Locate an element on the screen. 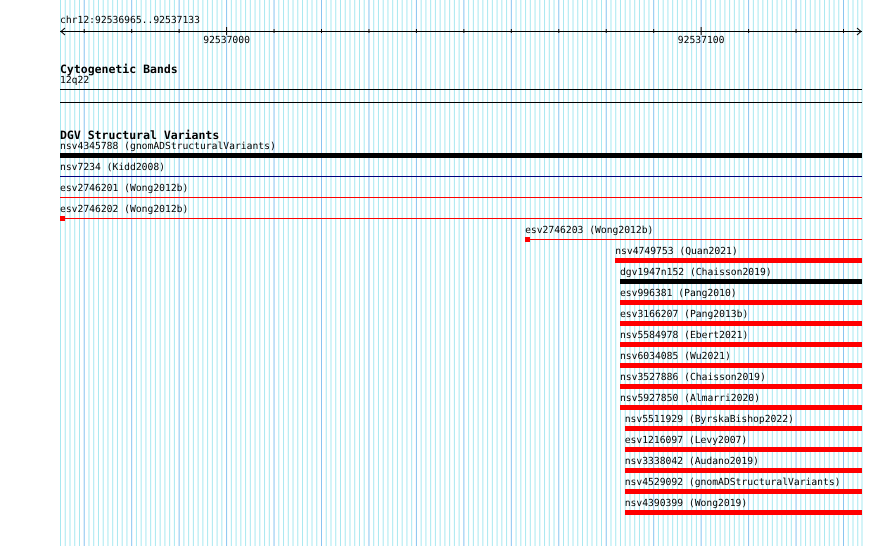 The width and height of the screenshot is (890, 546). feature-label: nsv4345788 (gnomADStructuralVariants) is located at coordinates (168, 147).